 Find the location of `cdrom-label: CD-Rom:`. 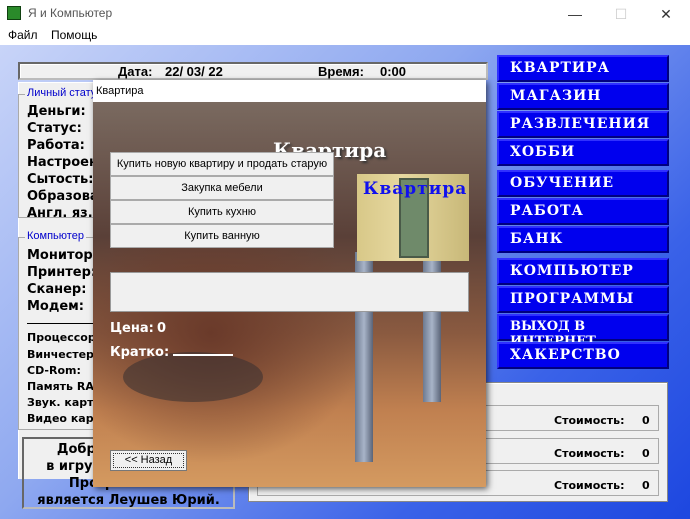

cdrom-label: CD-Rom: is located at coordinates (54, 370).